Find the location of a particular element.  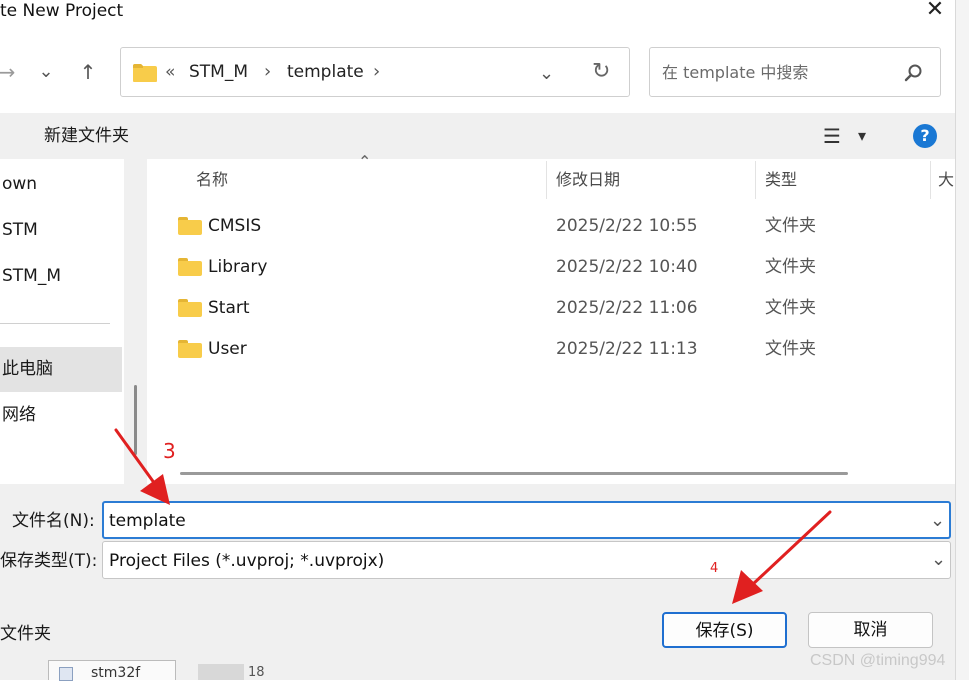

file-name: Library is located at coordinates (238, 267).